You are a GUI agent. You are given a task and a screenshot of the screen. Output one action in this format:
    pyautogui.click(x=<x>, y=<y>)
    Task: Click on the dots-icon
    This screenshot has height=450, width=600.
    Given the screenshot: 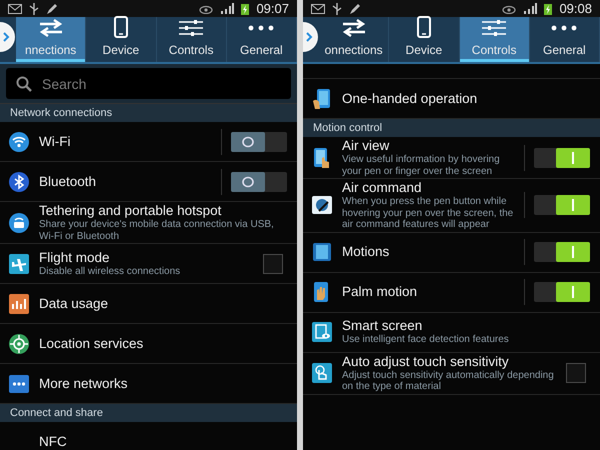 What is the action you would take?
    pyautogui.click(x=19, y=383)
    